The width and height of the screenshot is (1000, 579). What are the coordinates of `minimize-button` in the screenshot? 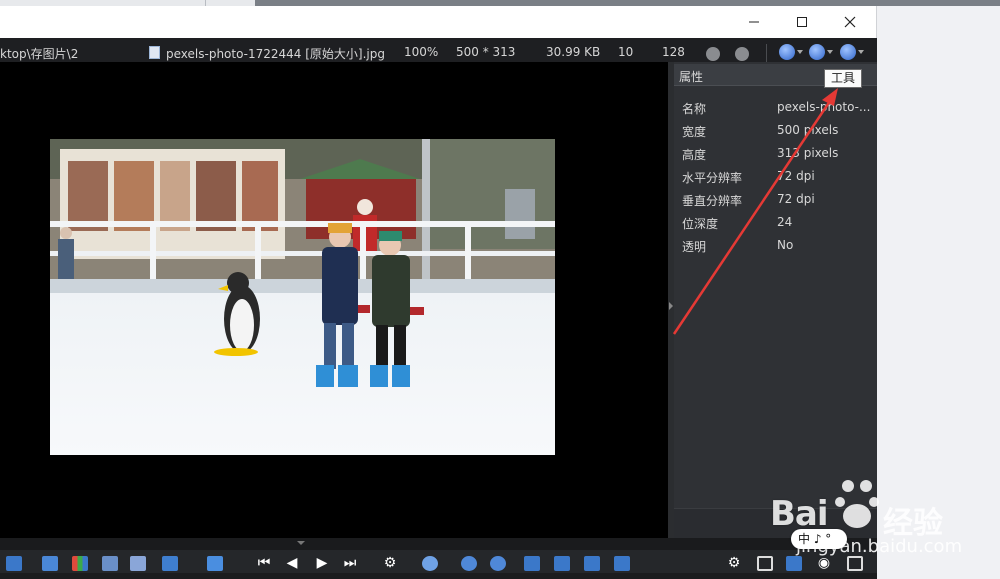 It's located at (754, 22).